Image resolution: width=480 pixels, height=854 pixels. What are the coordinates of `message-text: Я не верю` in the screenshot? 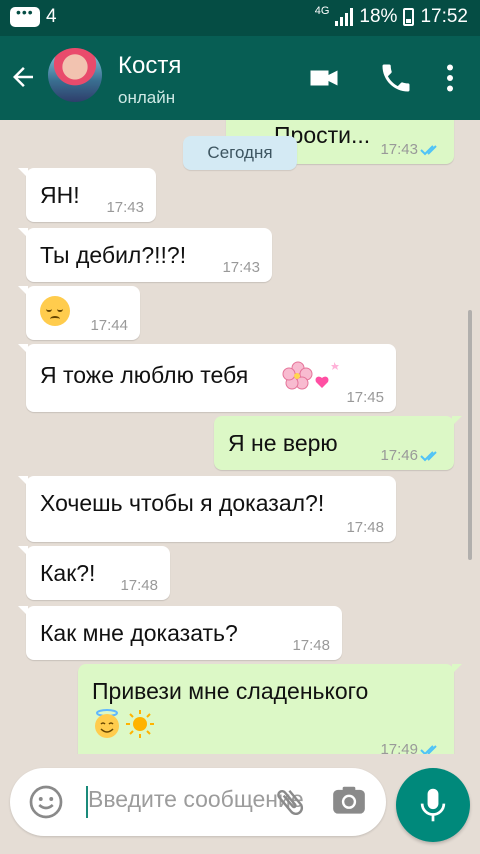 It's located at (283, 443).